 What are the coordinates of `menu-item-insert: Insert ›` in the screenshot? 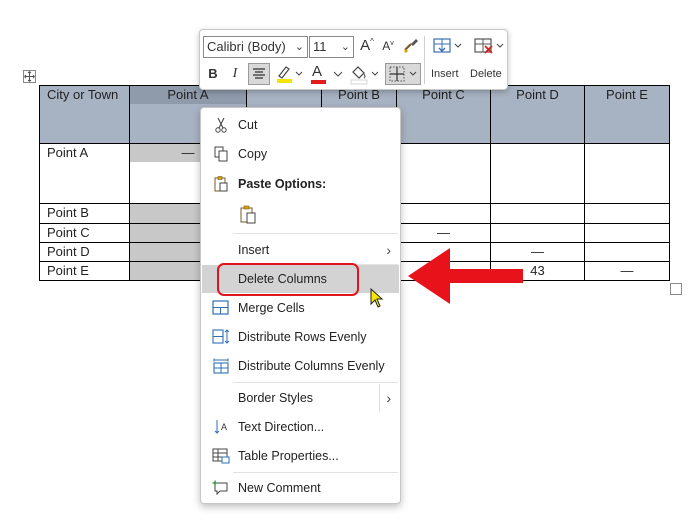 It's located at (300, 250).